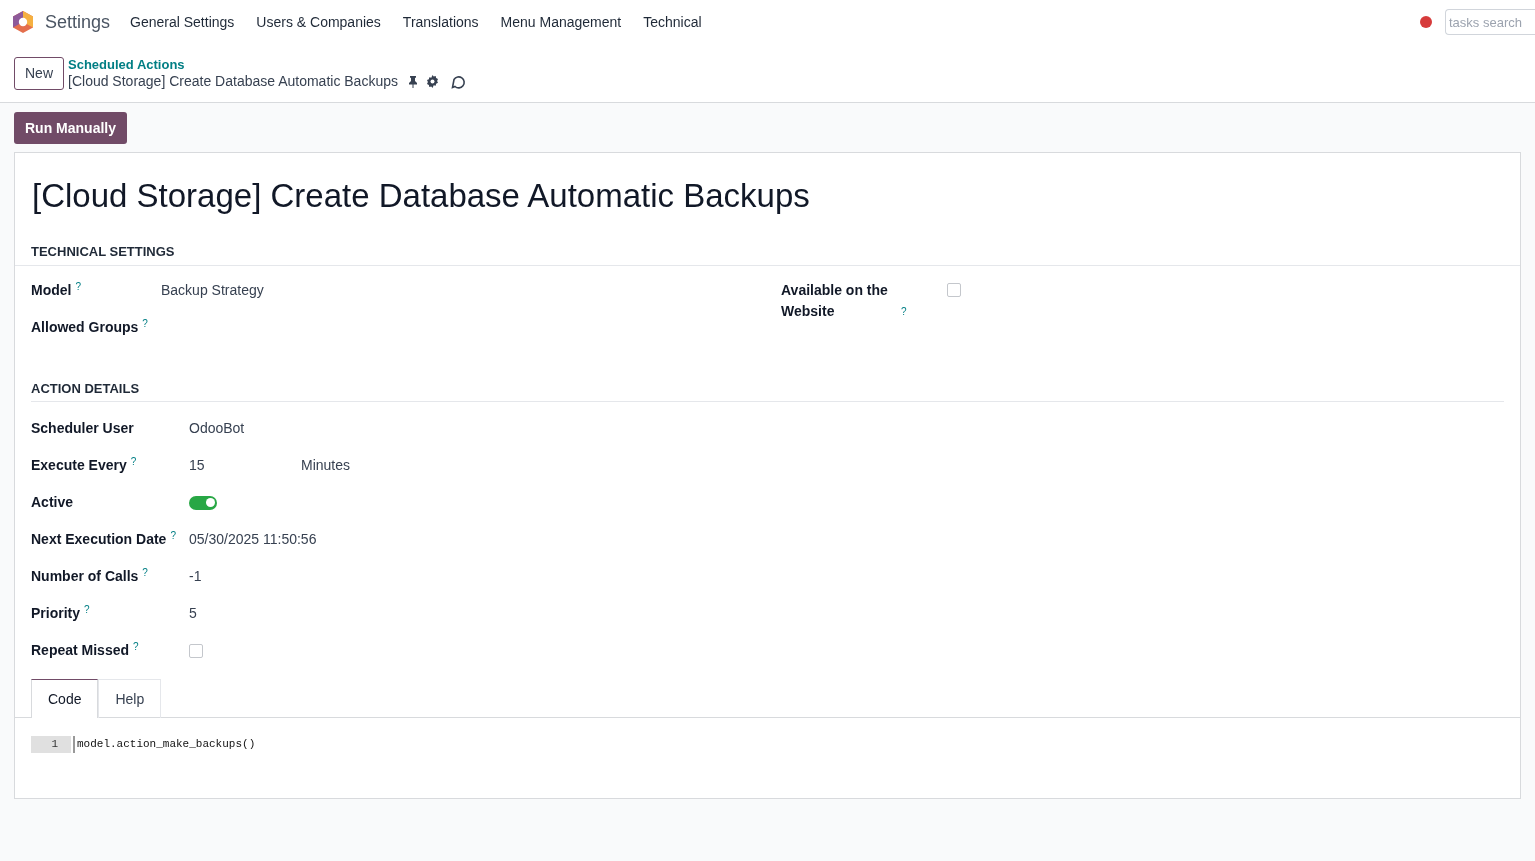 The image size is (1535, 861). I want to click on run-manually-button: Run Manually, so click(70, 128).